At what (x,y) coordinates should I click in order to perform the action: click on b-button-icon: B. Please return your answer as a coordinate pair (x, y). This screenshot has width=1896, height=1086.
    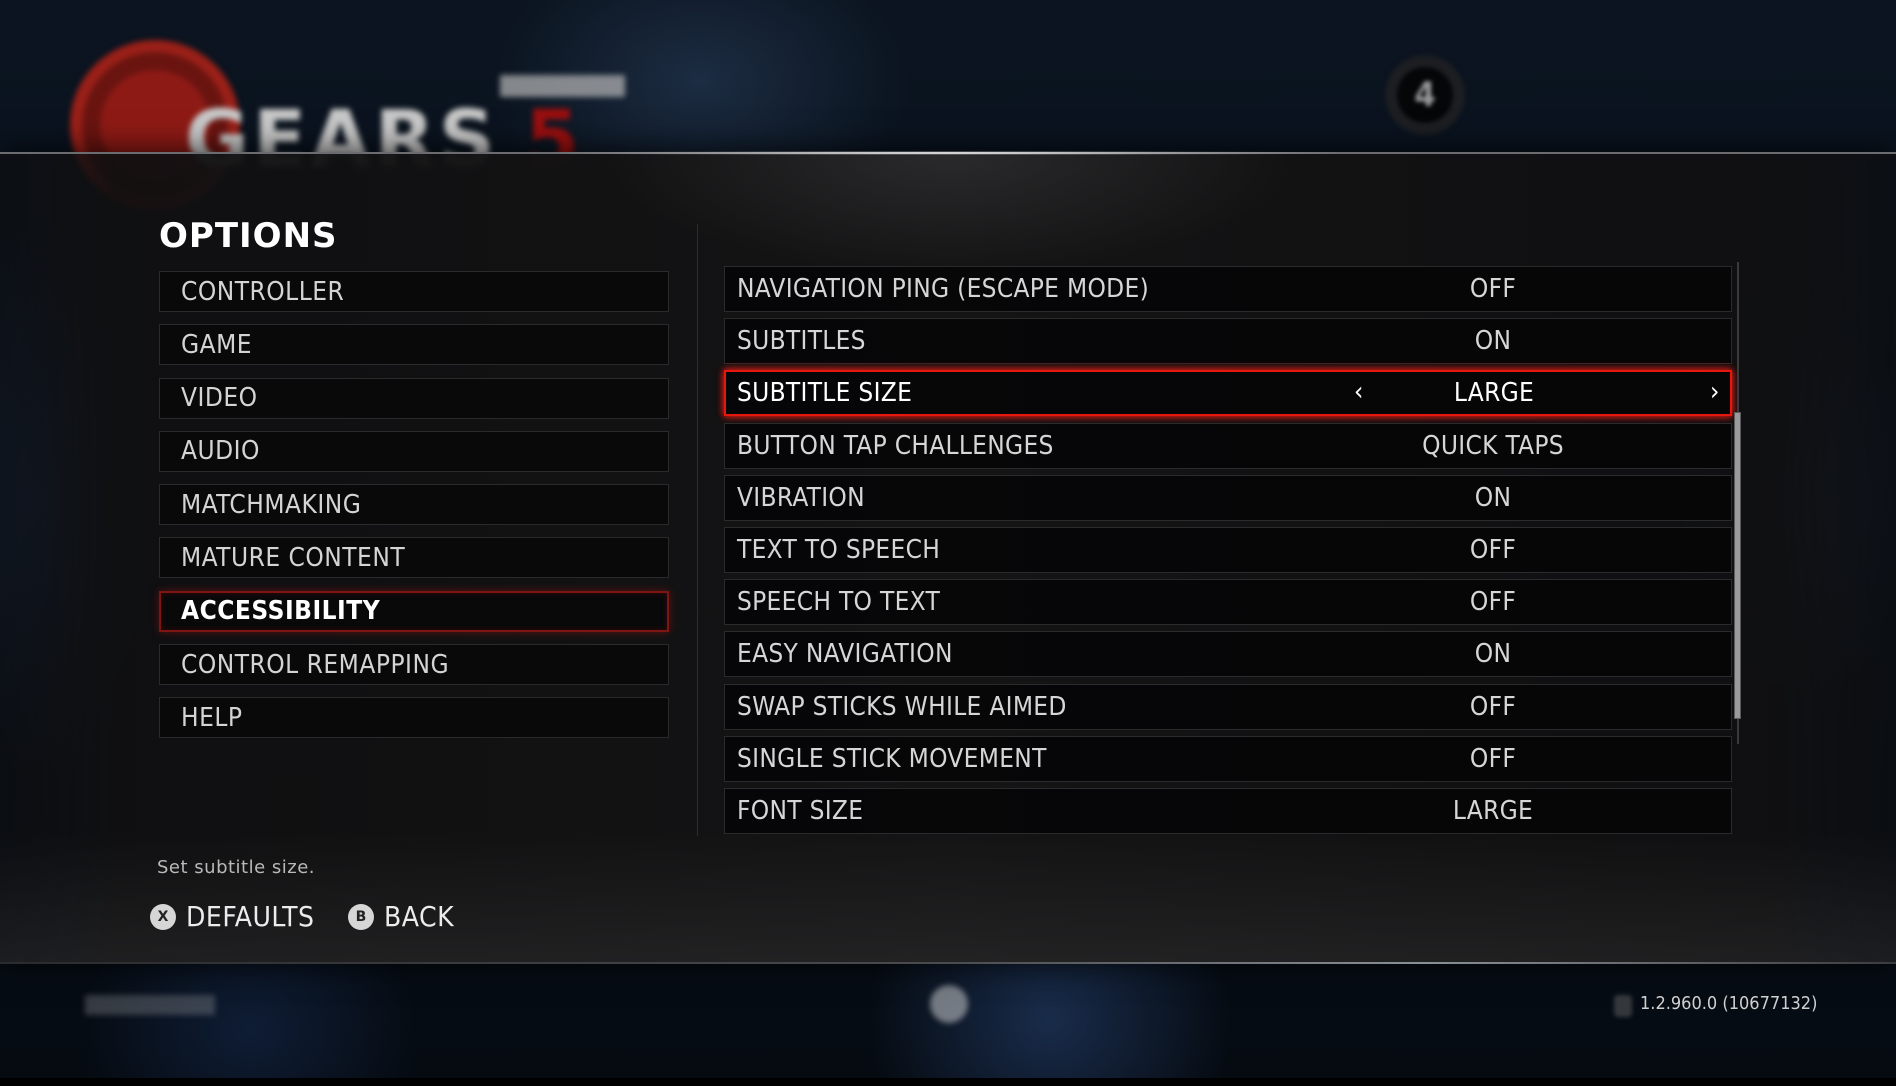
    Looking at the image, I should click on (361, 916).